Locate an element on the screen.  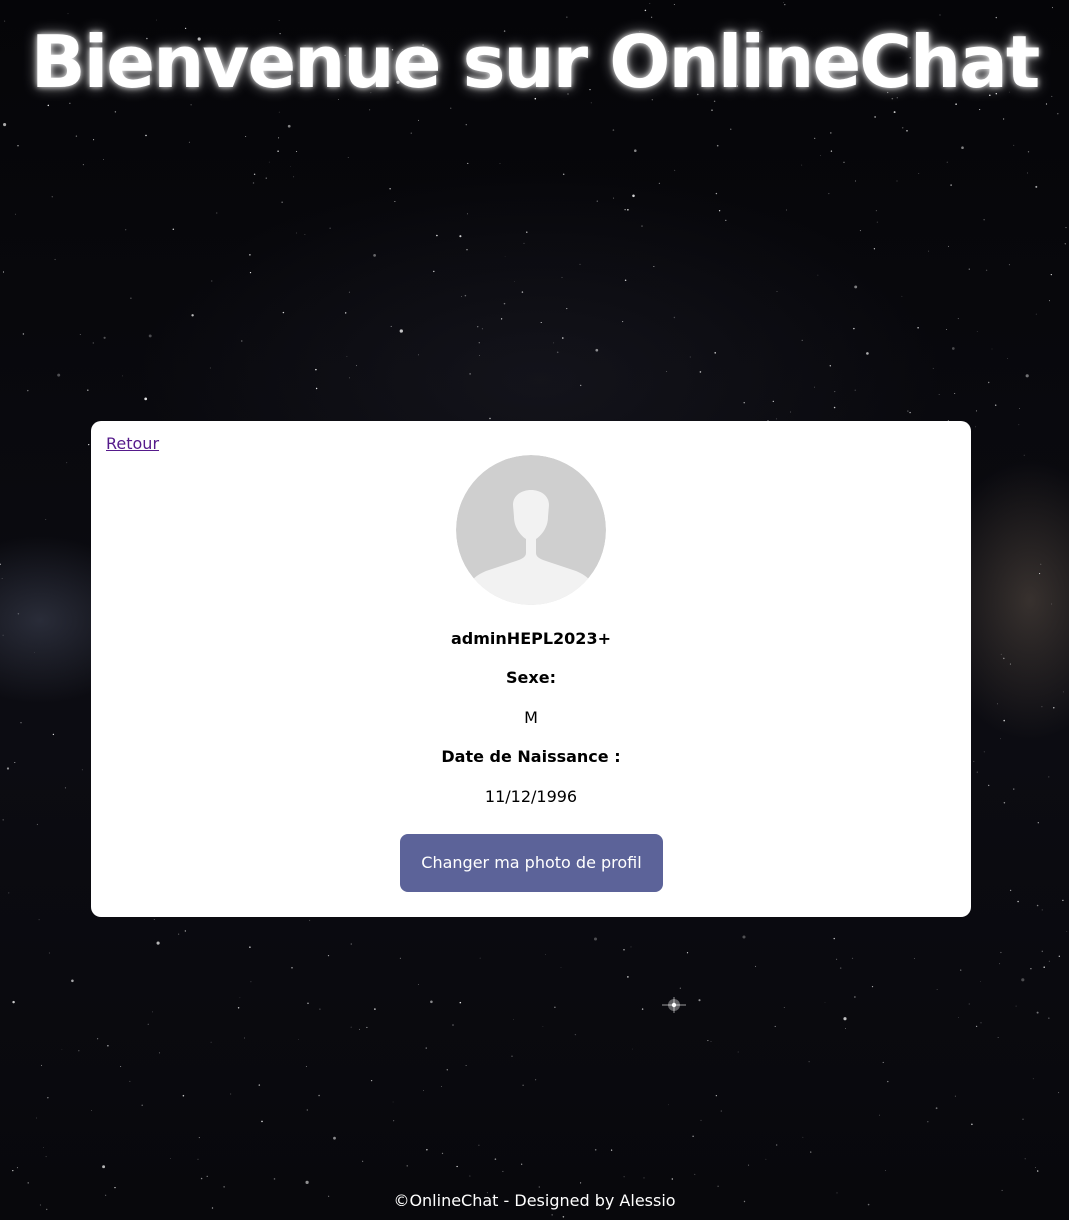
footer-credits: ©OnlineChat - Designed by Alessio is located at coordinates (534, 1200).